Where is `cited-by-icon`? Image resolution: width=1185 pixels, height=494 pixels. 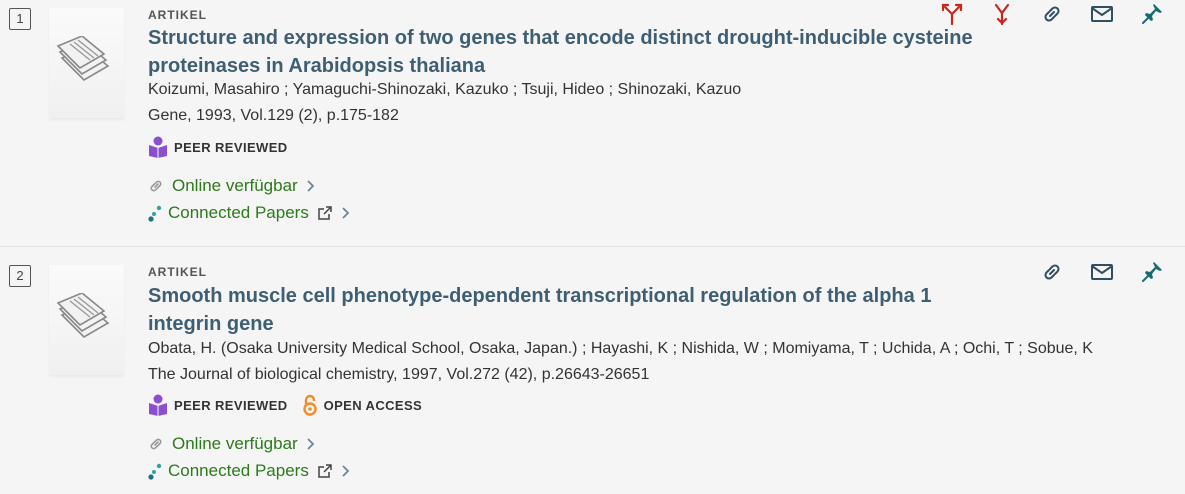
cited-by-icon is located at coordinates (952, 14).